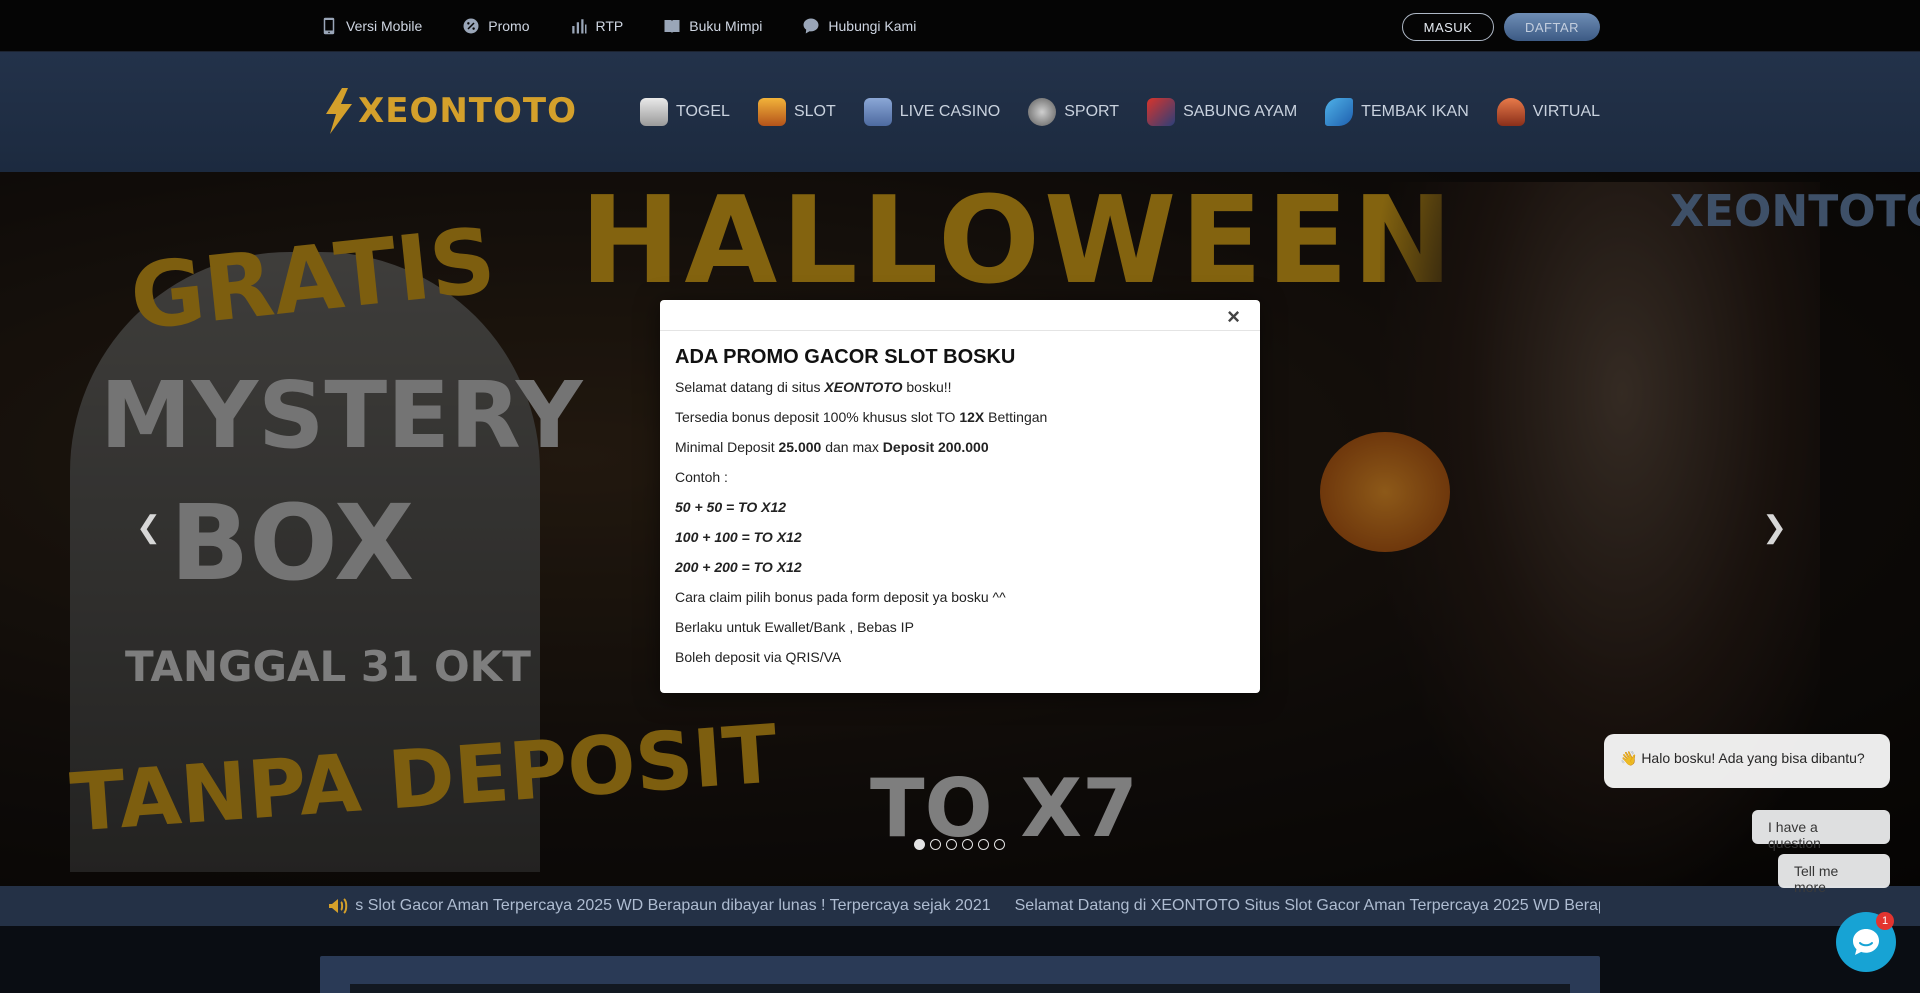 The width and height of the screenshot is (1920, 993). Describe the element at coordinates (148, 527) in the screenshot. I see `carousel-prev-icon: ❮` at that location.